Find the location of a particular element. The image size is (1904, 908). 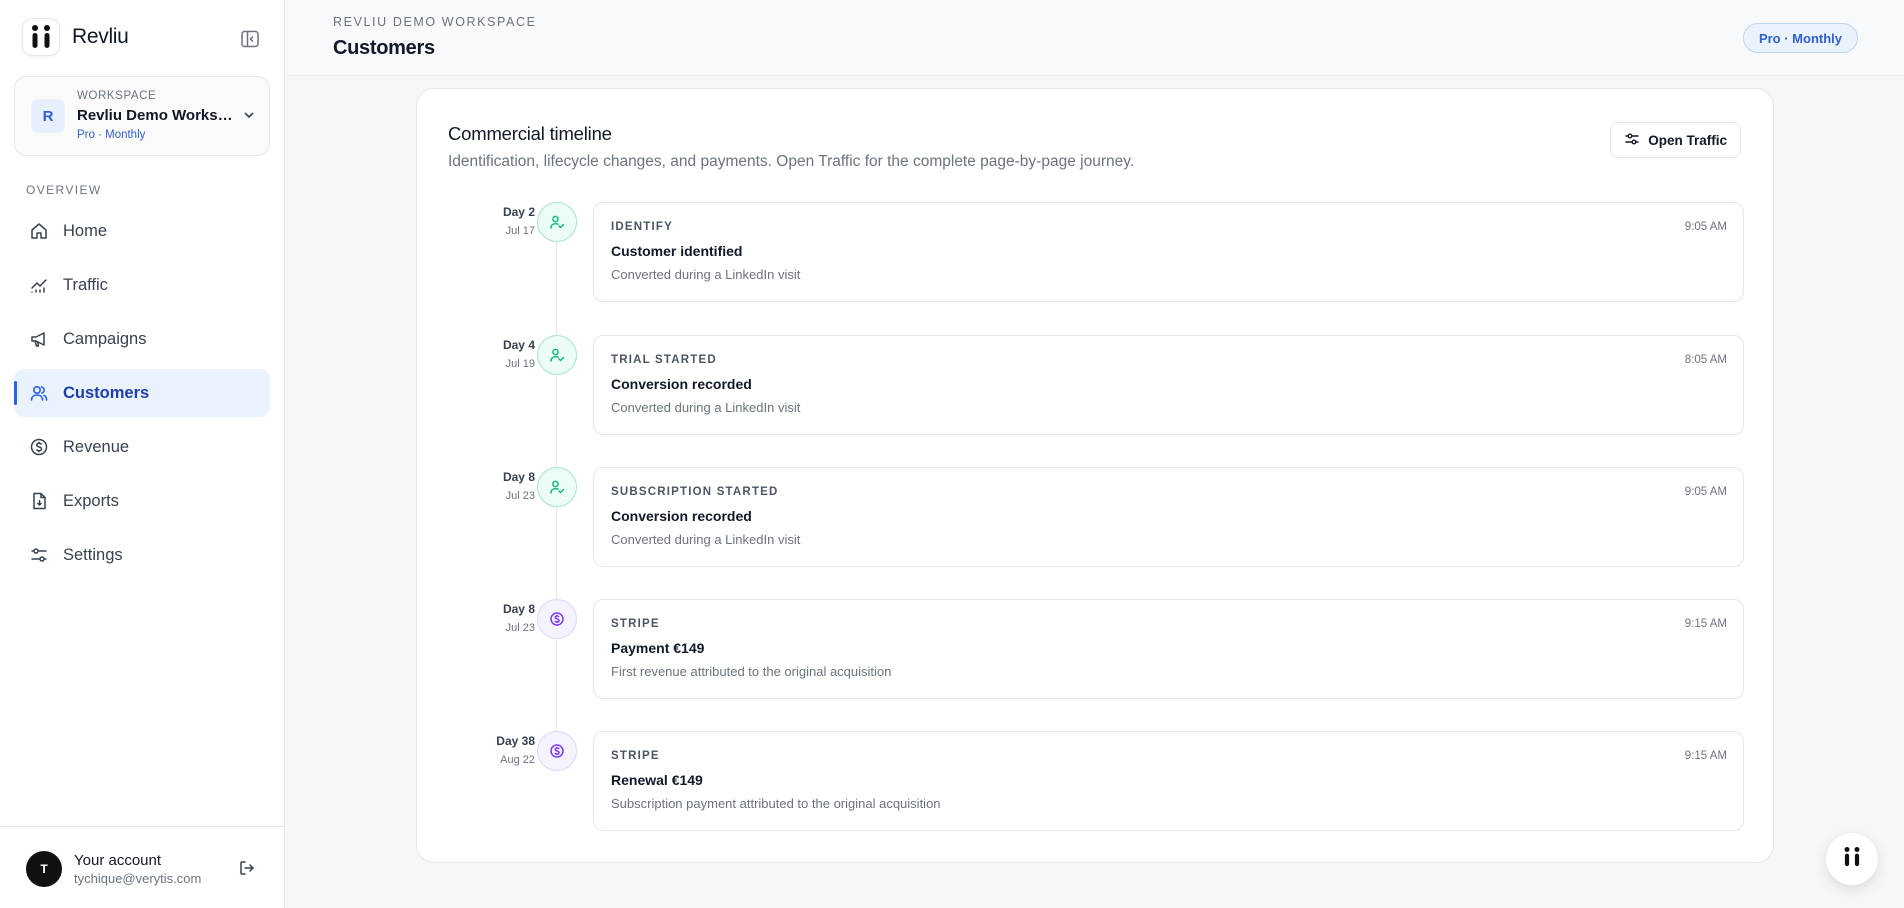

event-date: Aug 22 is located at coordinates (517, 760).